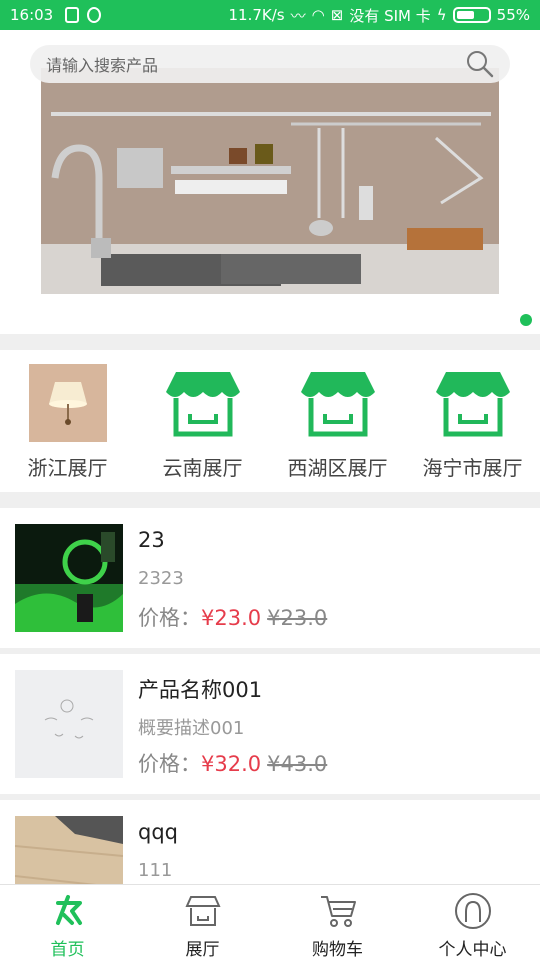 The height and width of the screenshot is (960, 540). I want to click on price-row: 价格：¥23.0 ¥23.0, so click(232, 617).